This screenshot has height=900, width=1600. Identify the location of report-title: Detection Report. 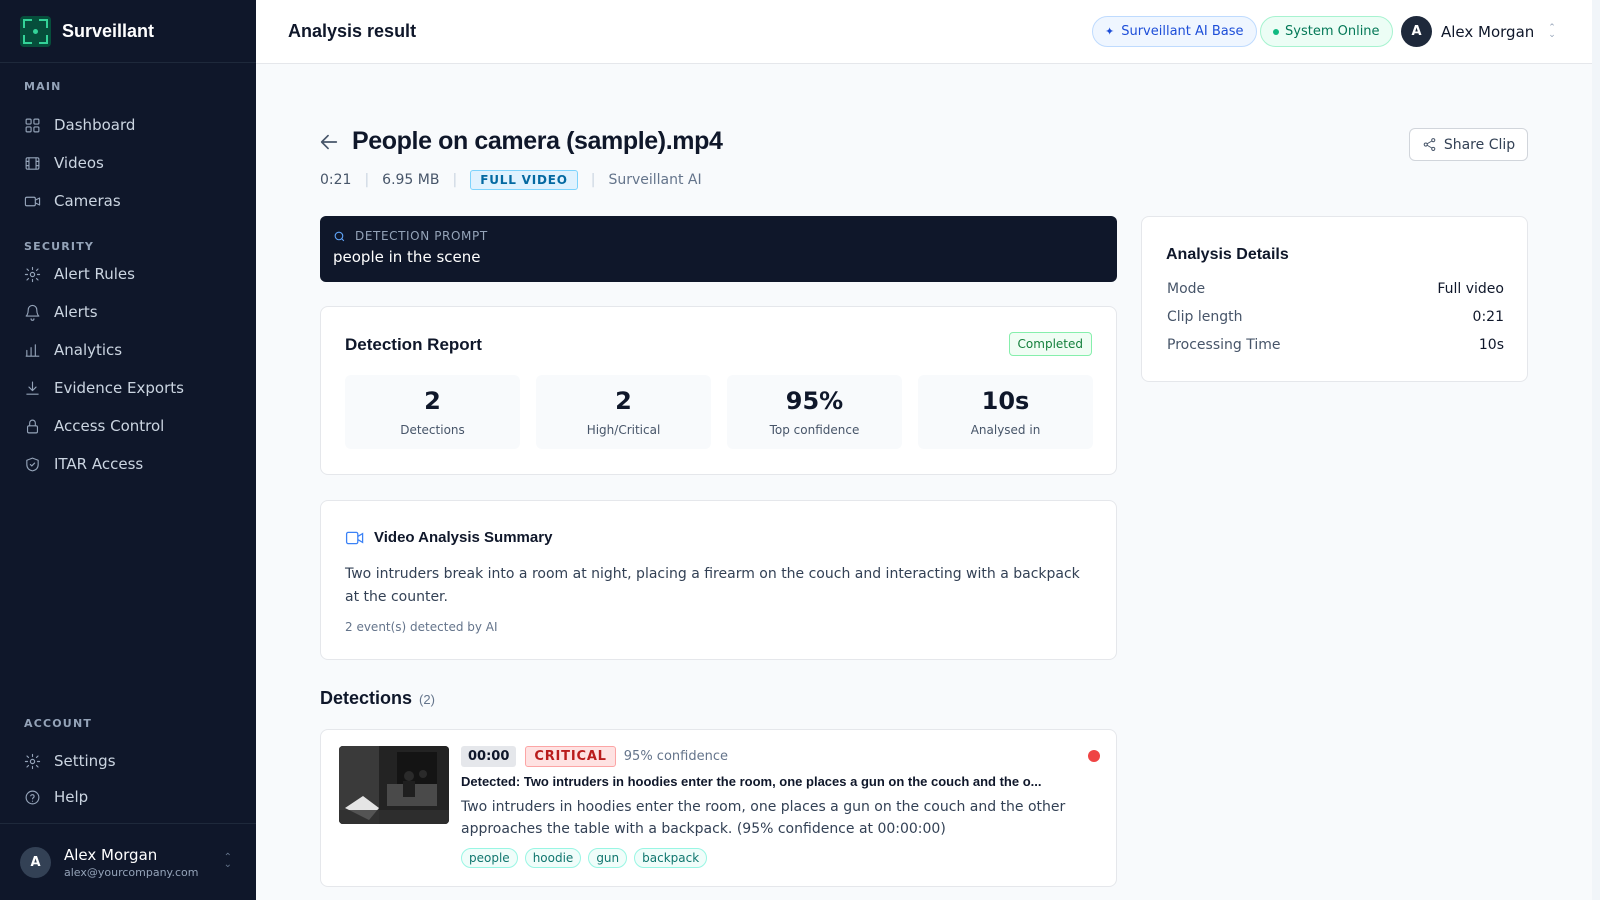
(413, 344).